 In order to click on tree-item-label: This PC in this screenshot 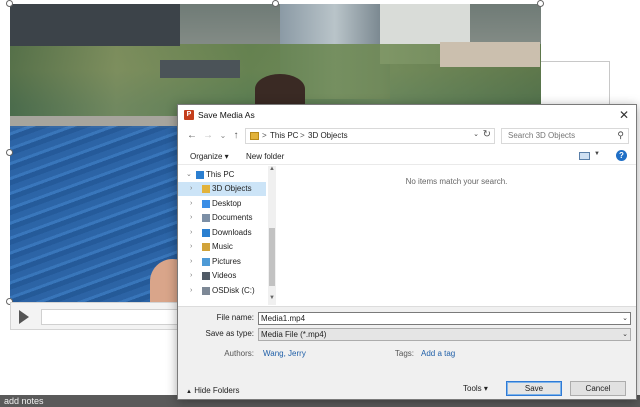, I will do `click(220, 174)`.